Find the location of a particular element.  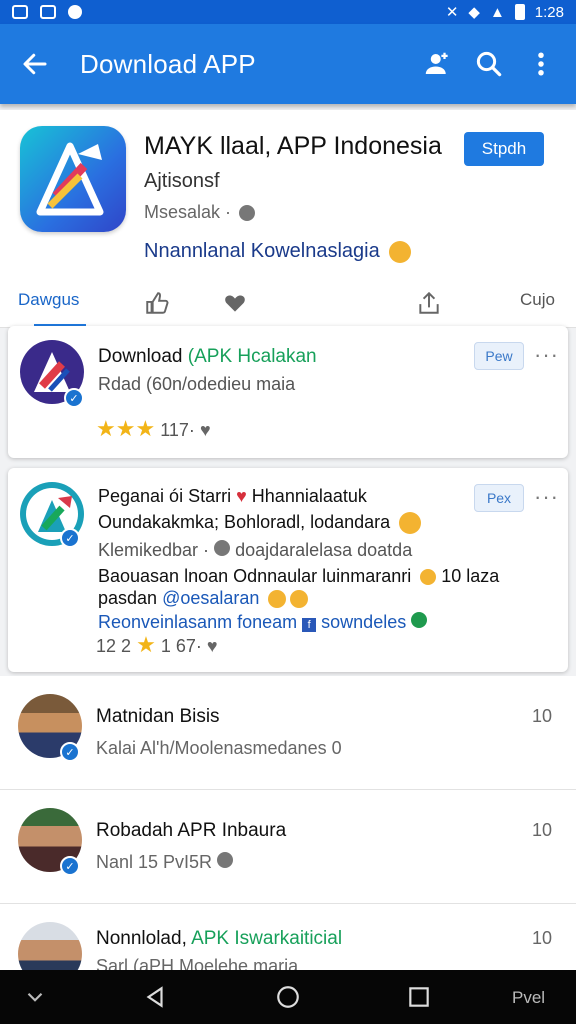

list-item-title: Matnidan Bisis is located at coordinates (158, 716).